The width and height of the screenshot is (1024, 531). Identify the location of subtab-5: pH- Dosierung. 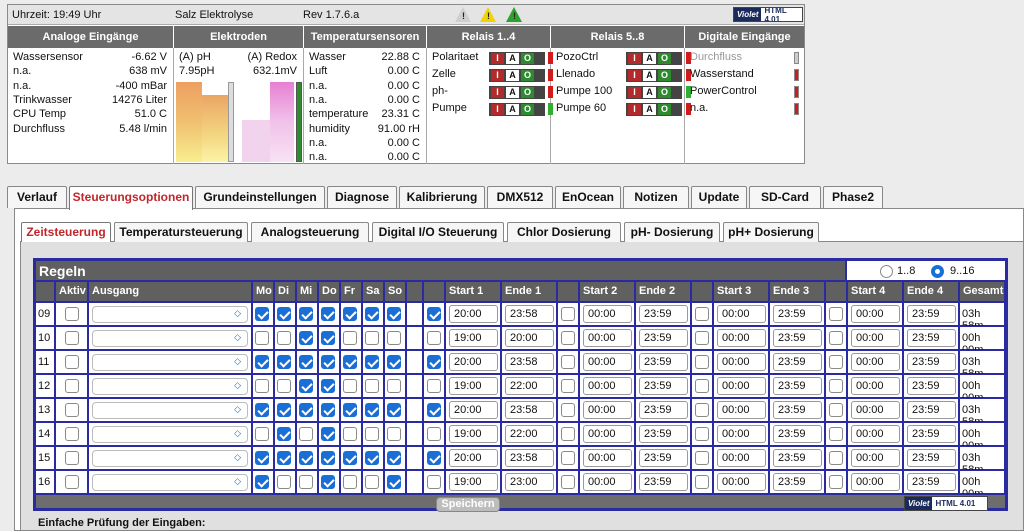
(672, 232).